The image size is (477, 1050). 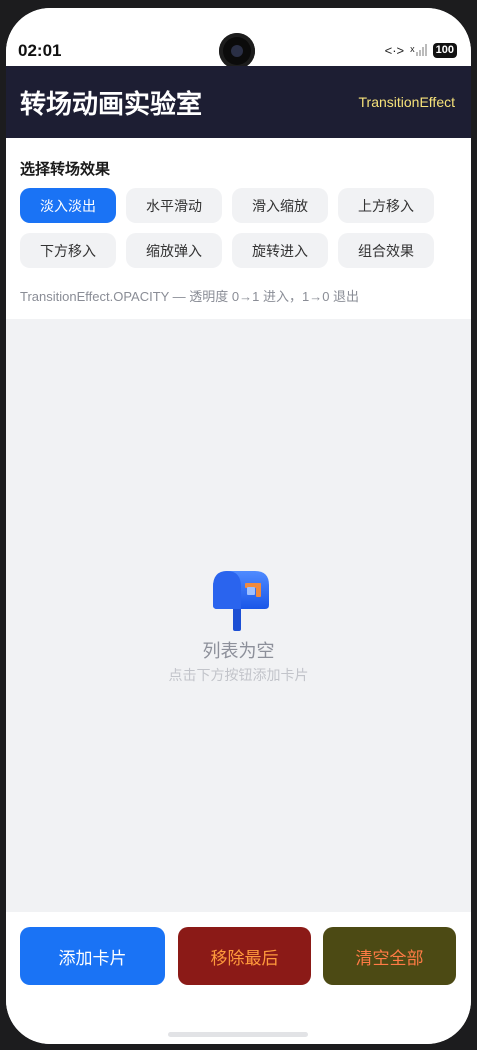 What do you see at coordinates (111, 105) in the screenshot?
I see `page-title: 转场动画实验室` at bounding box center [111, 105].